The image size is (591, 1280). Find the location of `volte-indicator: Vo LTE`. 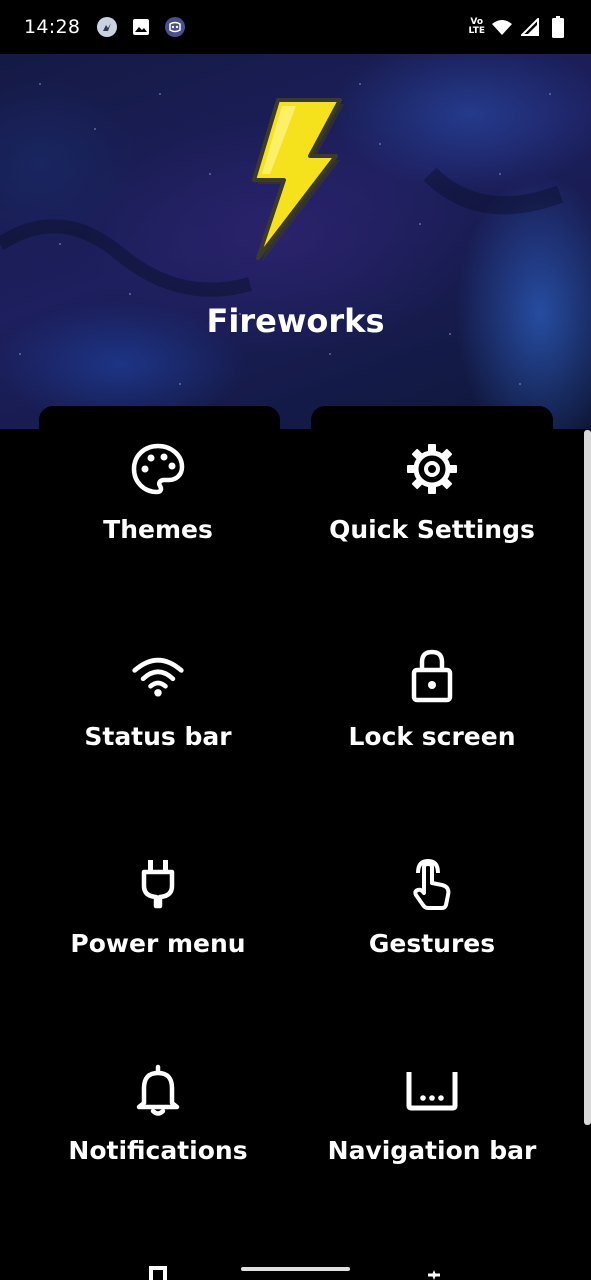

volte-indicator: Vo LTE is located at coordinates (476, 27).